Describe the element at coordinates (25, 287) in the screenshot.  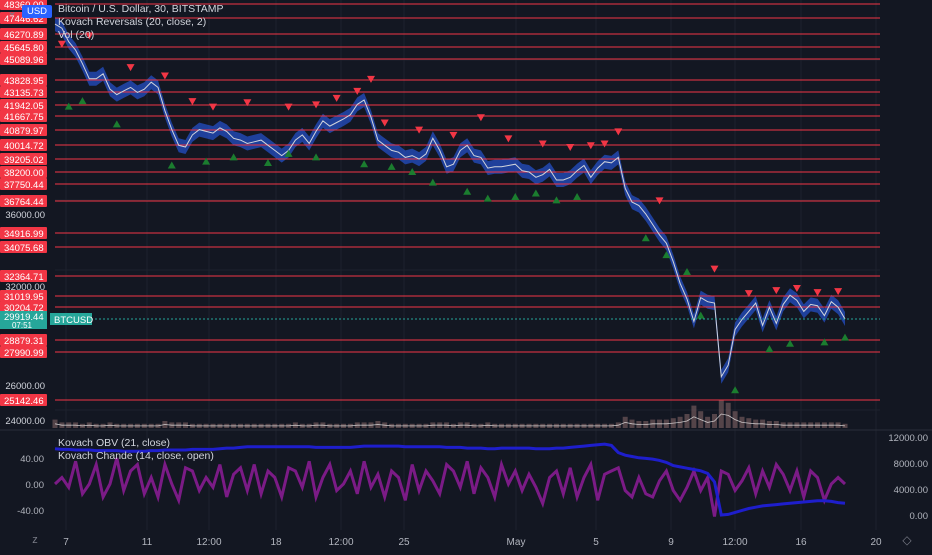
I see `price-axis-tick: 32000.00` at that location.